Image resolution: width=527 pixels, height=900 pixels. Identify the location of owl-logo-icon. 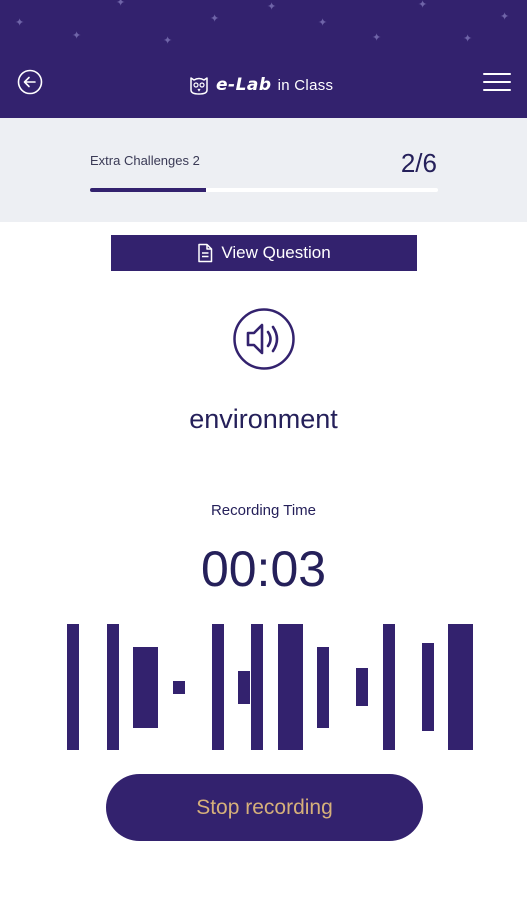
(199, 85).